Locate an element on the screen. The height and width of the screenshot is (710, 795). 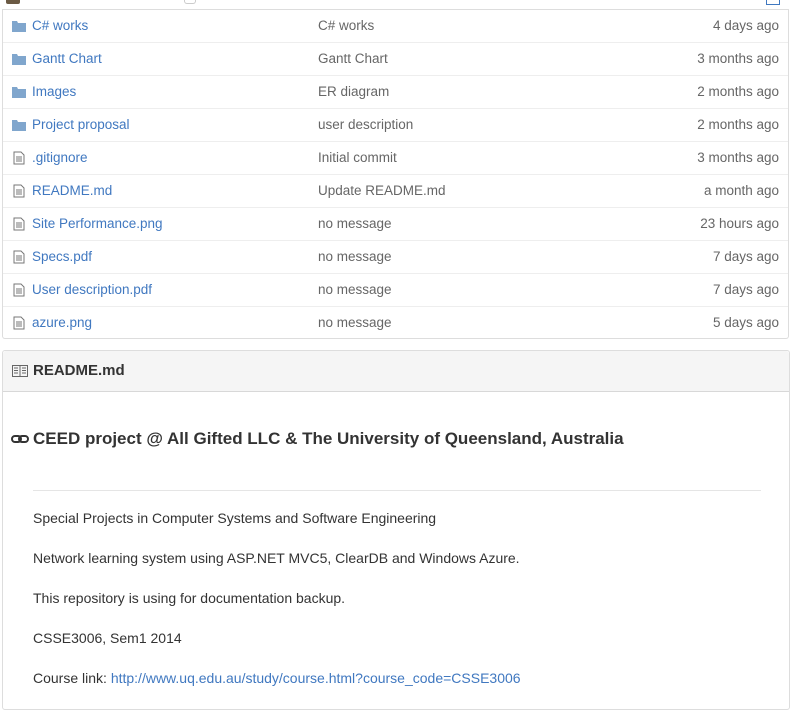
file-row: C# works C# works 4 days ago is located at coordinates (395, 25).